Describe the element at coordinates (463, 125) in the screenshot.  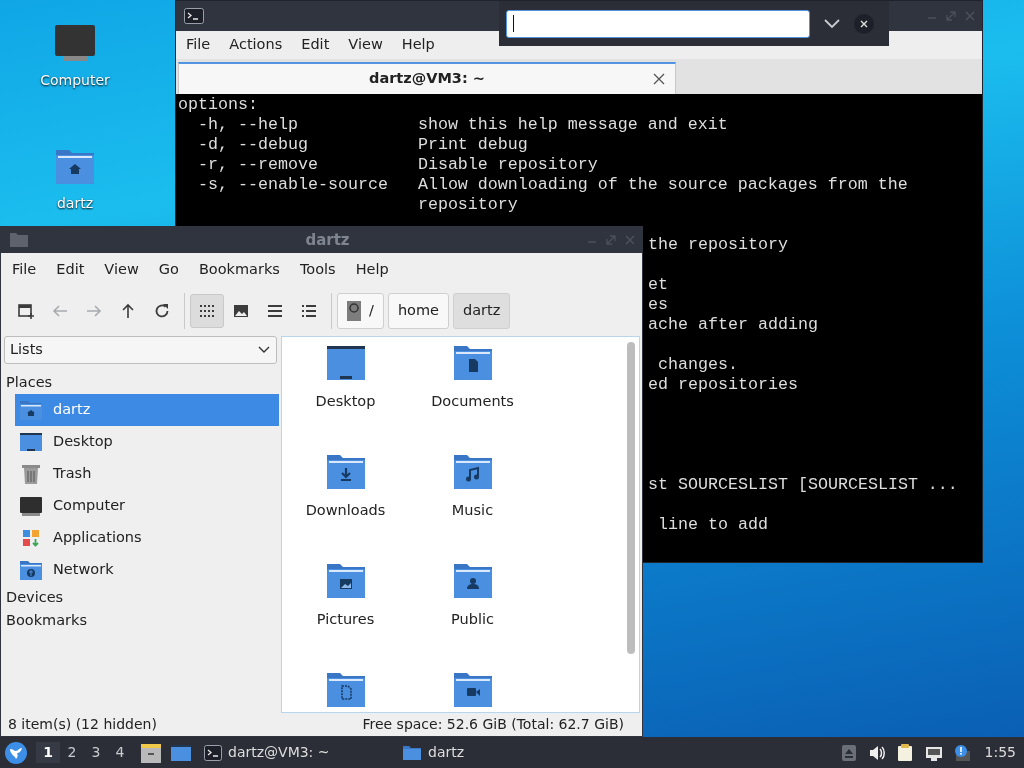
I see `terminal-line: -h, --help show this help message and exit` at that location.